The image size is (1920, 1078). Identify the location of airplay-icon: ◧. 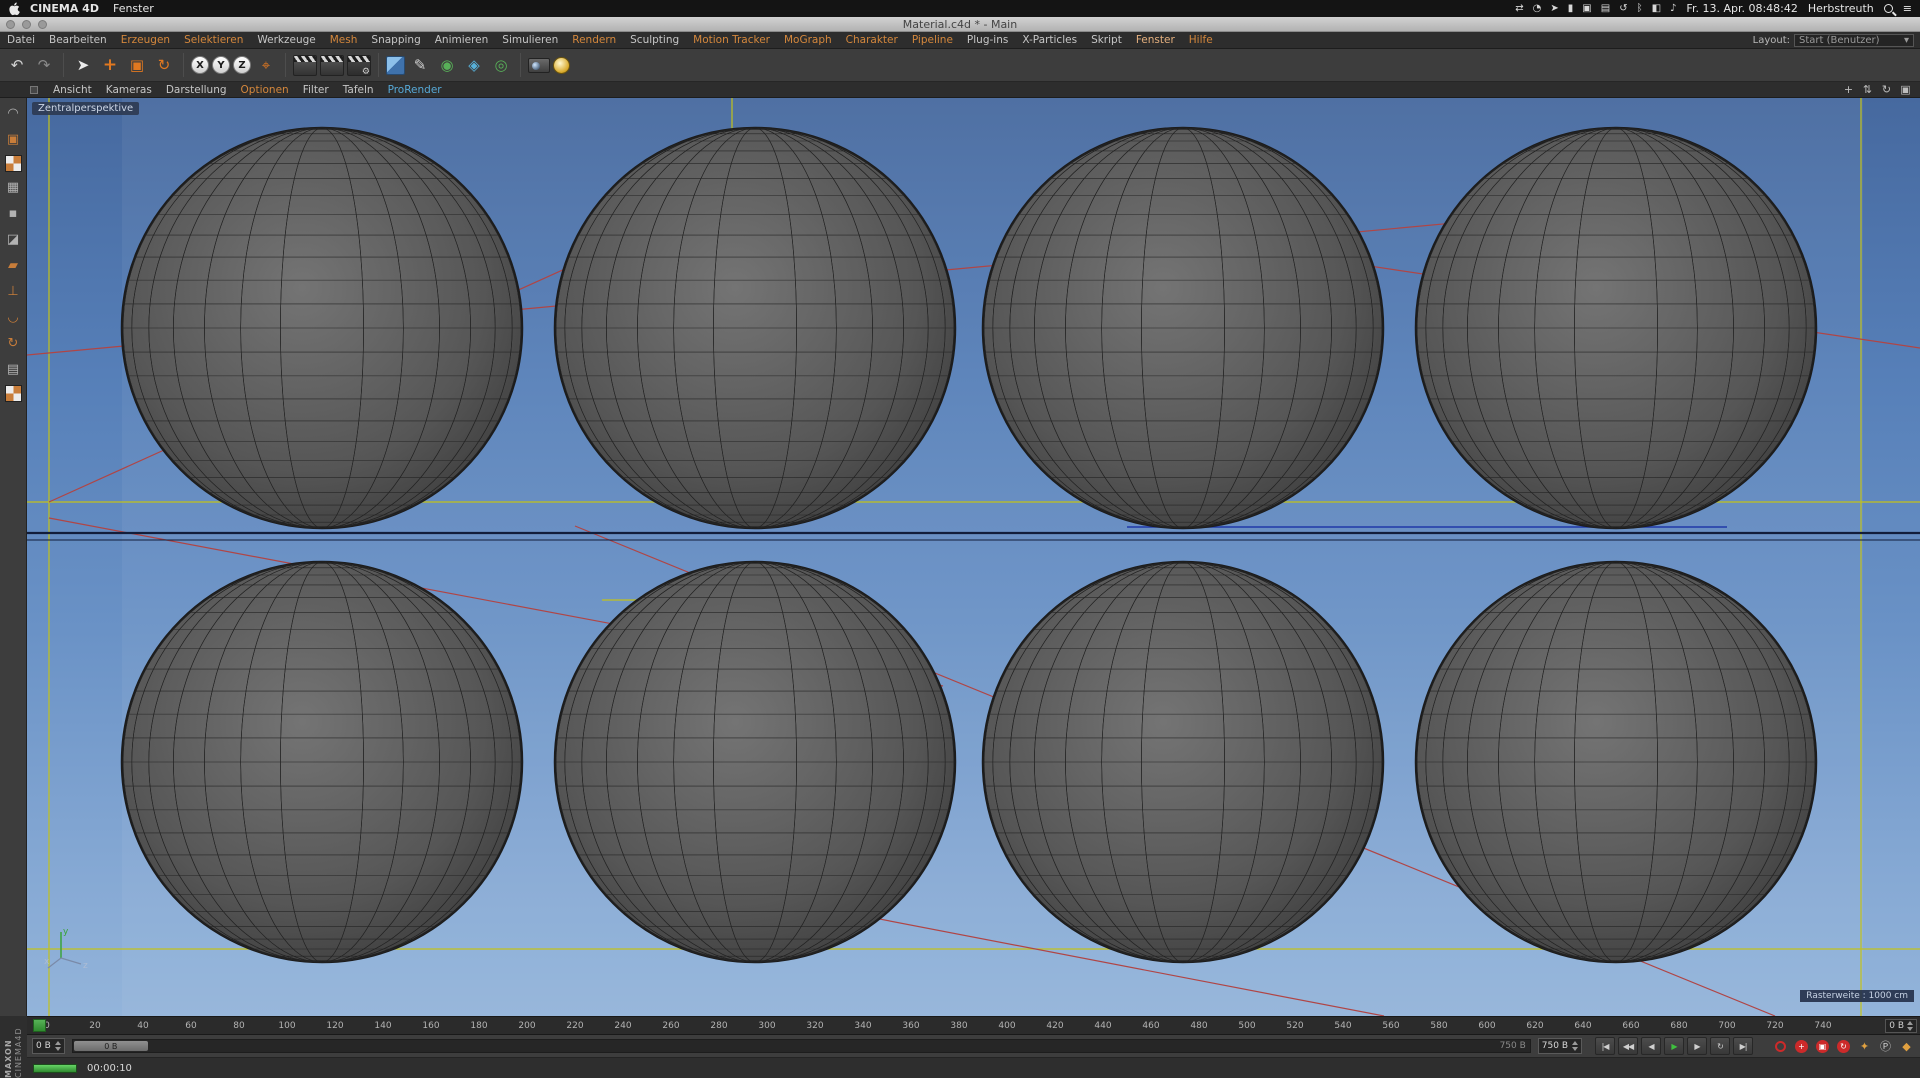
(1656, 8).